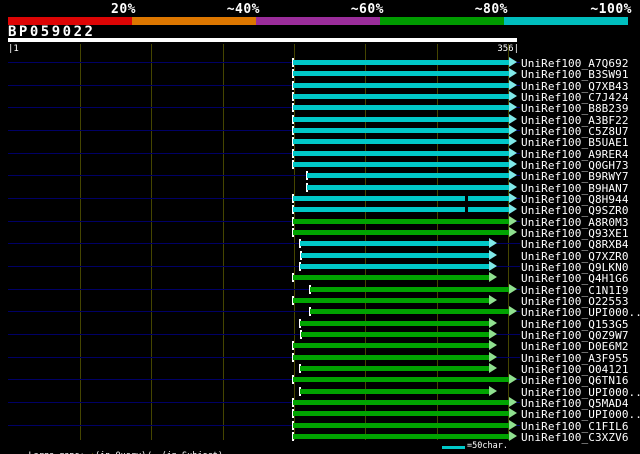 The height and width of the screenshot is (454, 640). I want to click on fifty-char-label: =50char., so click(487, 446).